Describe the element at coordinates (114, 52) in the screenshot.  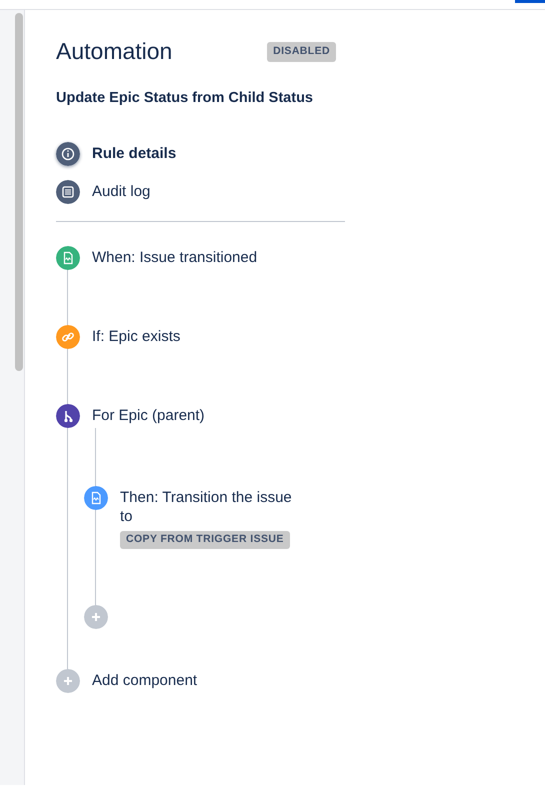
I see `page-title: Automation` at that location.